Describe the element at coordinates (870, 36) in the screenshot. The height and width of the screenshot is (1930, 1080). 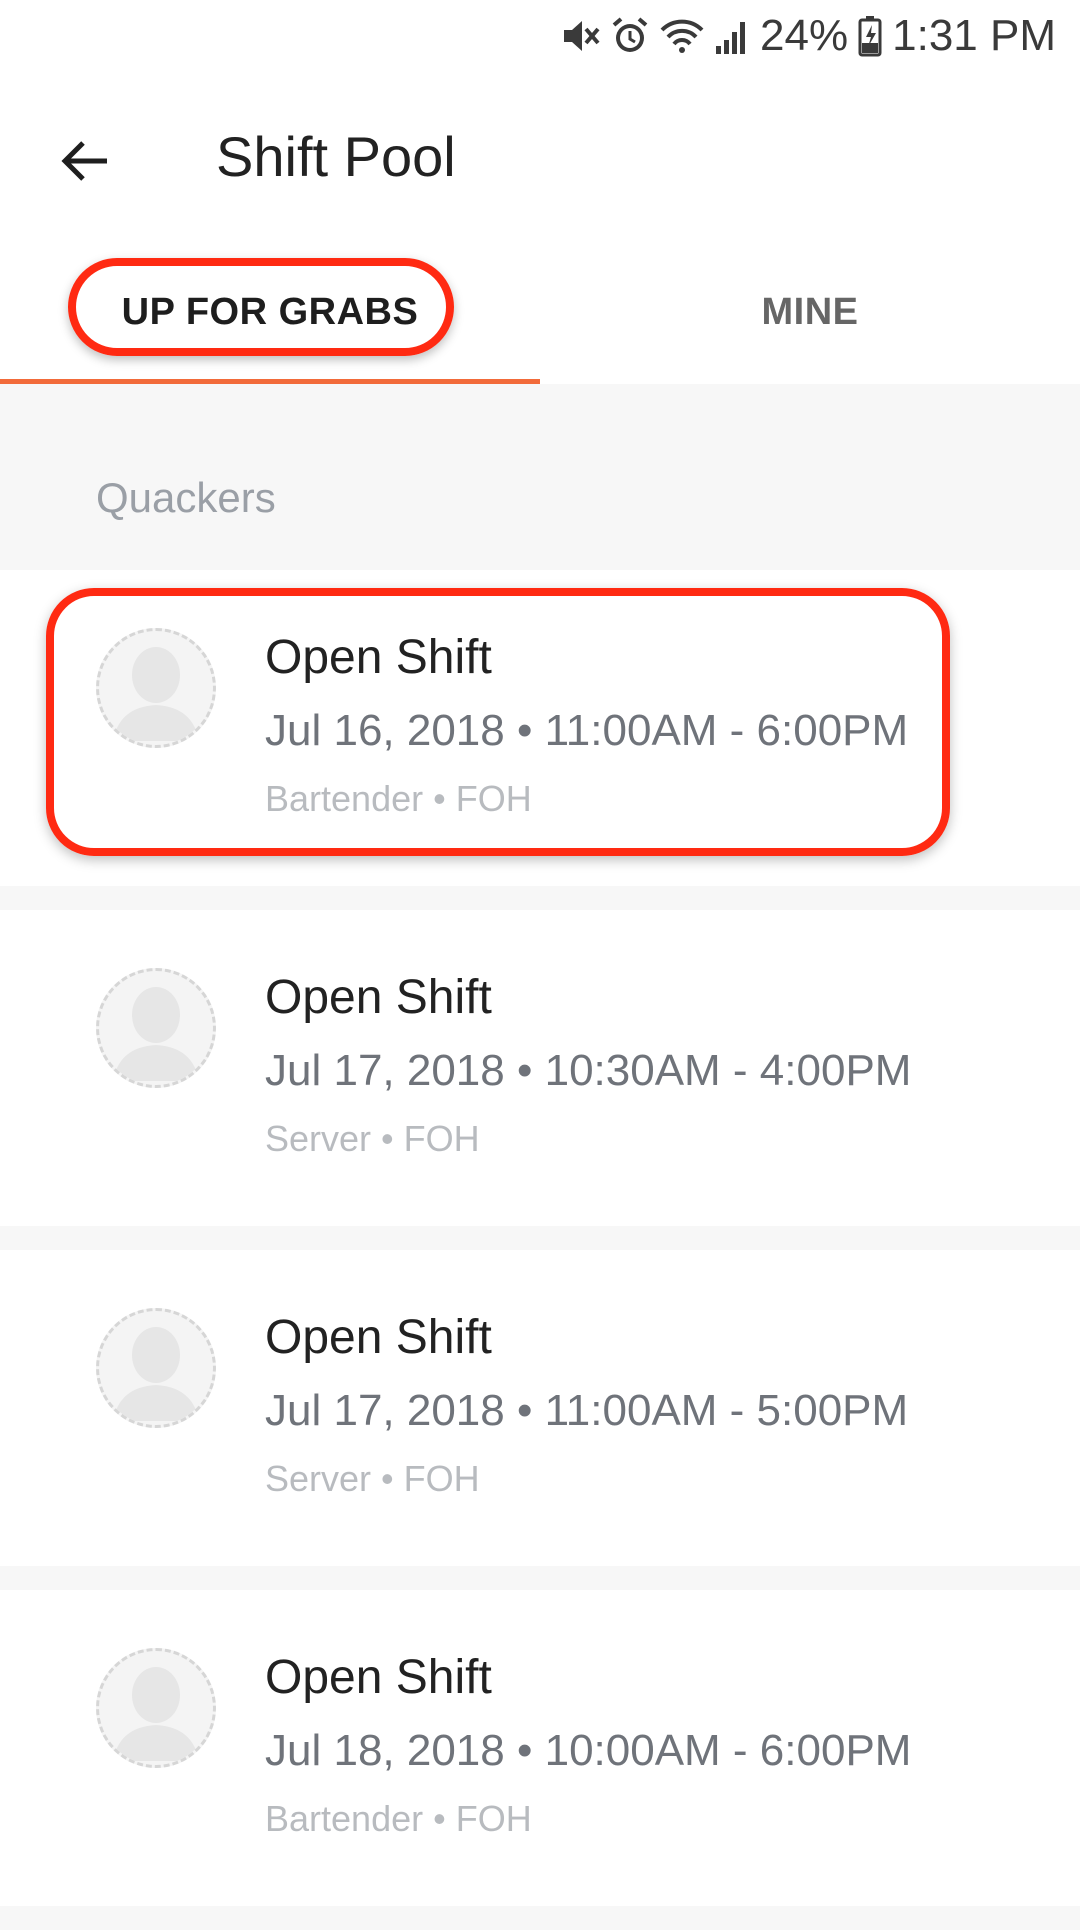
I see `battery-charging-icon` at that location.